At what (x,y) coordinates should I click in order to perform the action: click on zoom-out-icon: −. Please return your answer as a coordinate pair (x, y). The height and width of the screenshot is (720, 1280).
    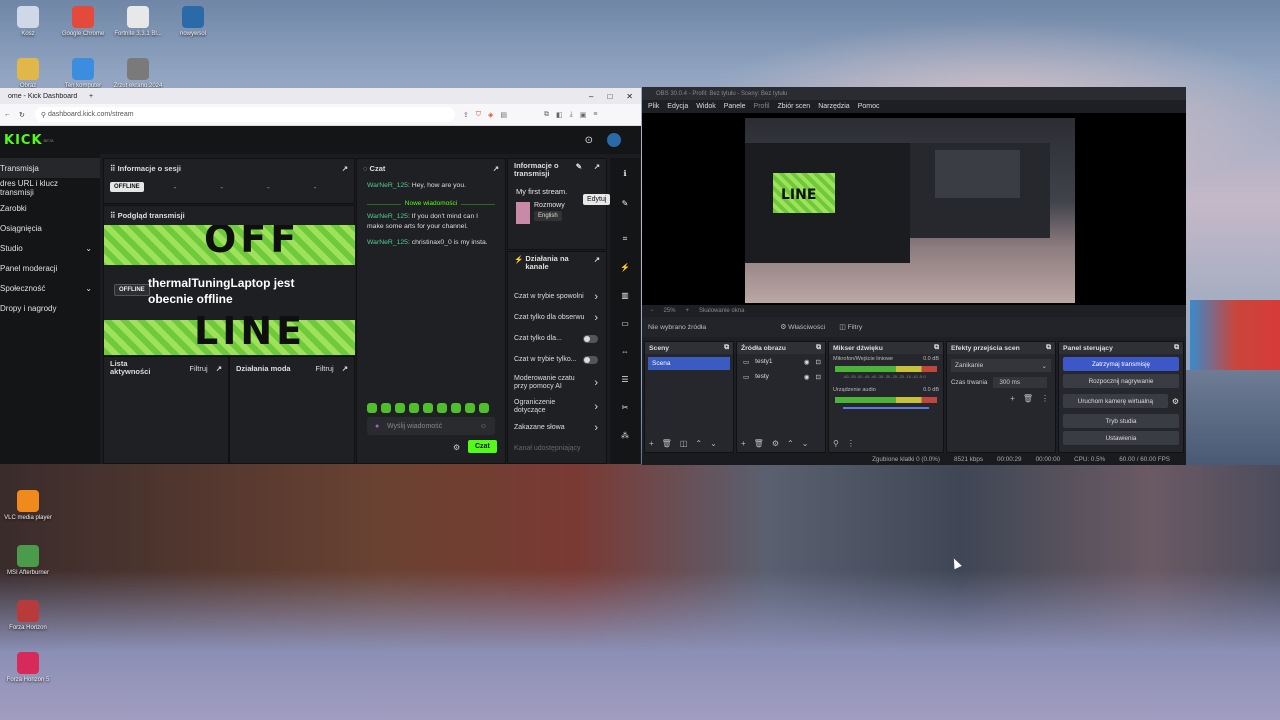
    Looking at the image, I should click on (652, 311).